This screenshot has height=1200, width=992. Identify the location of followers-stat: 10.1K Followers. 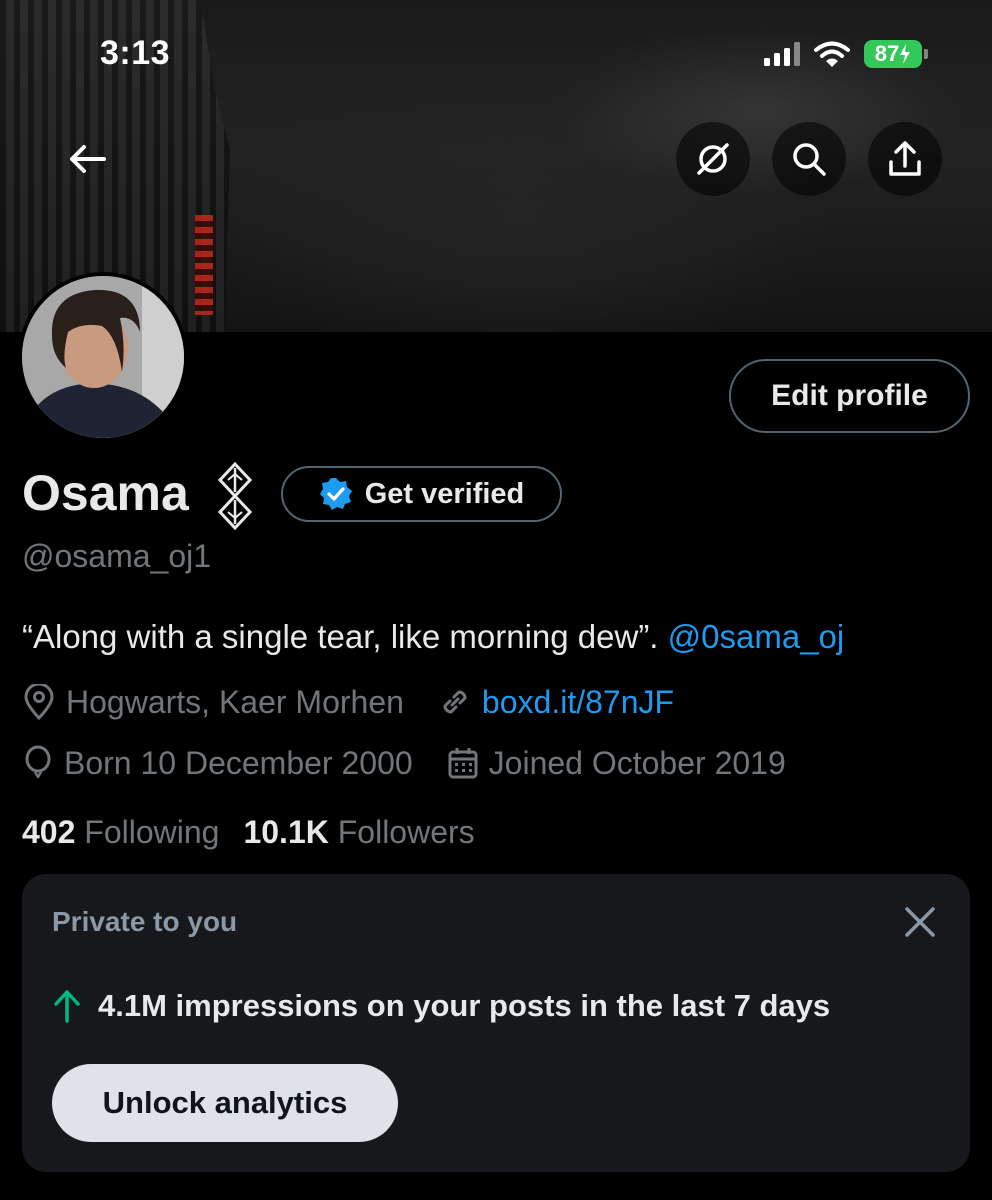
(358, 832).